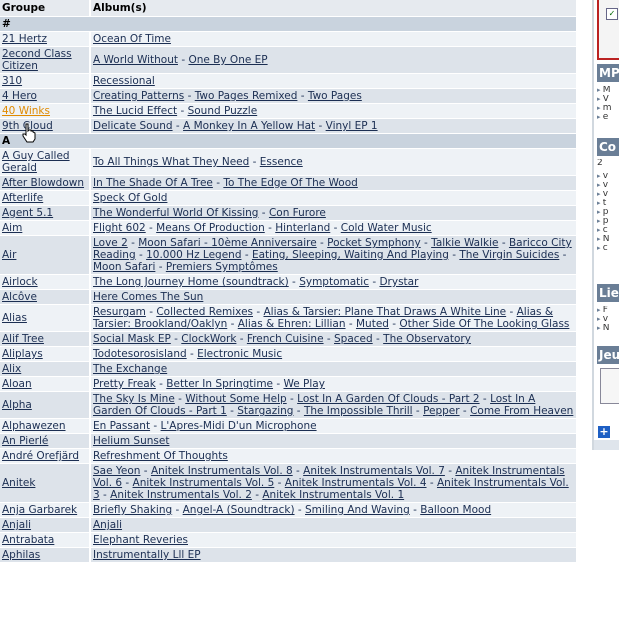 This screenshot has width=619, height=626. I want to click on album-link: ClockWork, so click(208, 339).